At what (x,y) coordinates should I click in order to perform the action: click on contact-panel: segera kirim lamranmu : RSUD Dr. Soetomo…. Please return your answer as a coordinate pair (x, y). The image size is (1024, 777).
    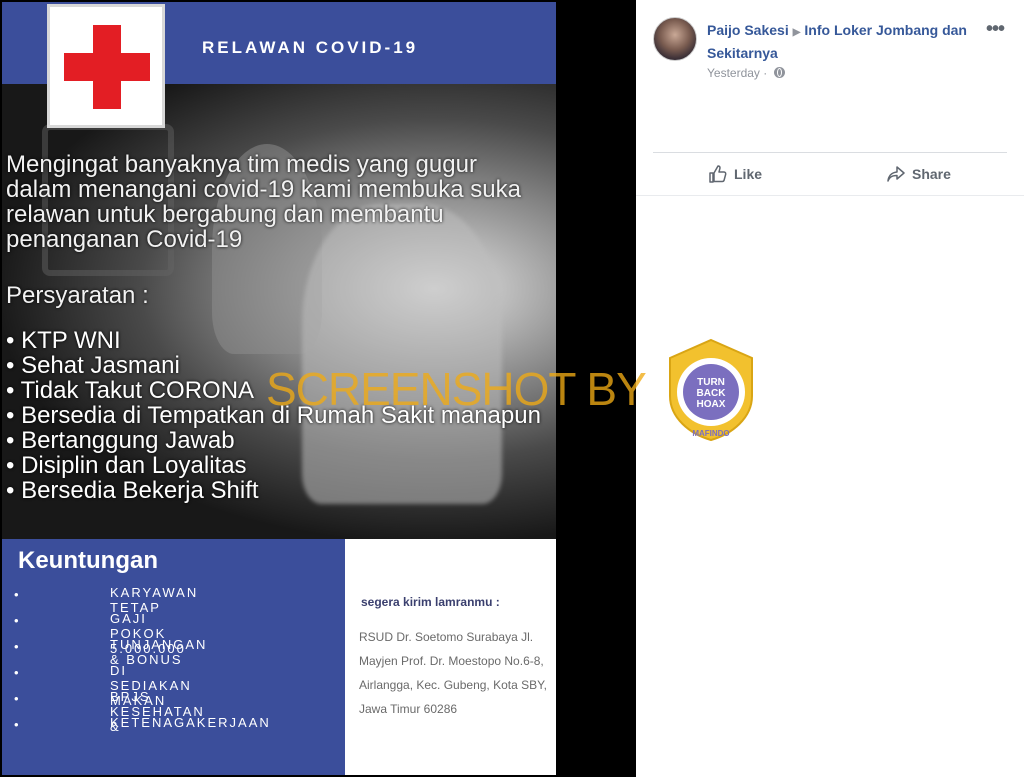
    Looking at the image, I should click on (450, 657).